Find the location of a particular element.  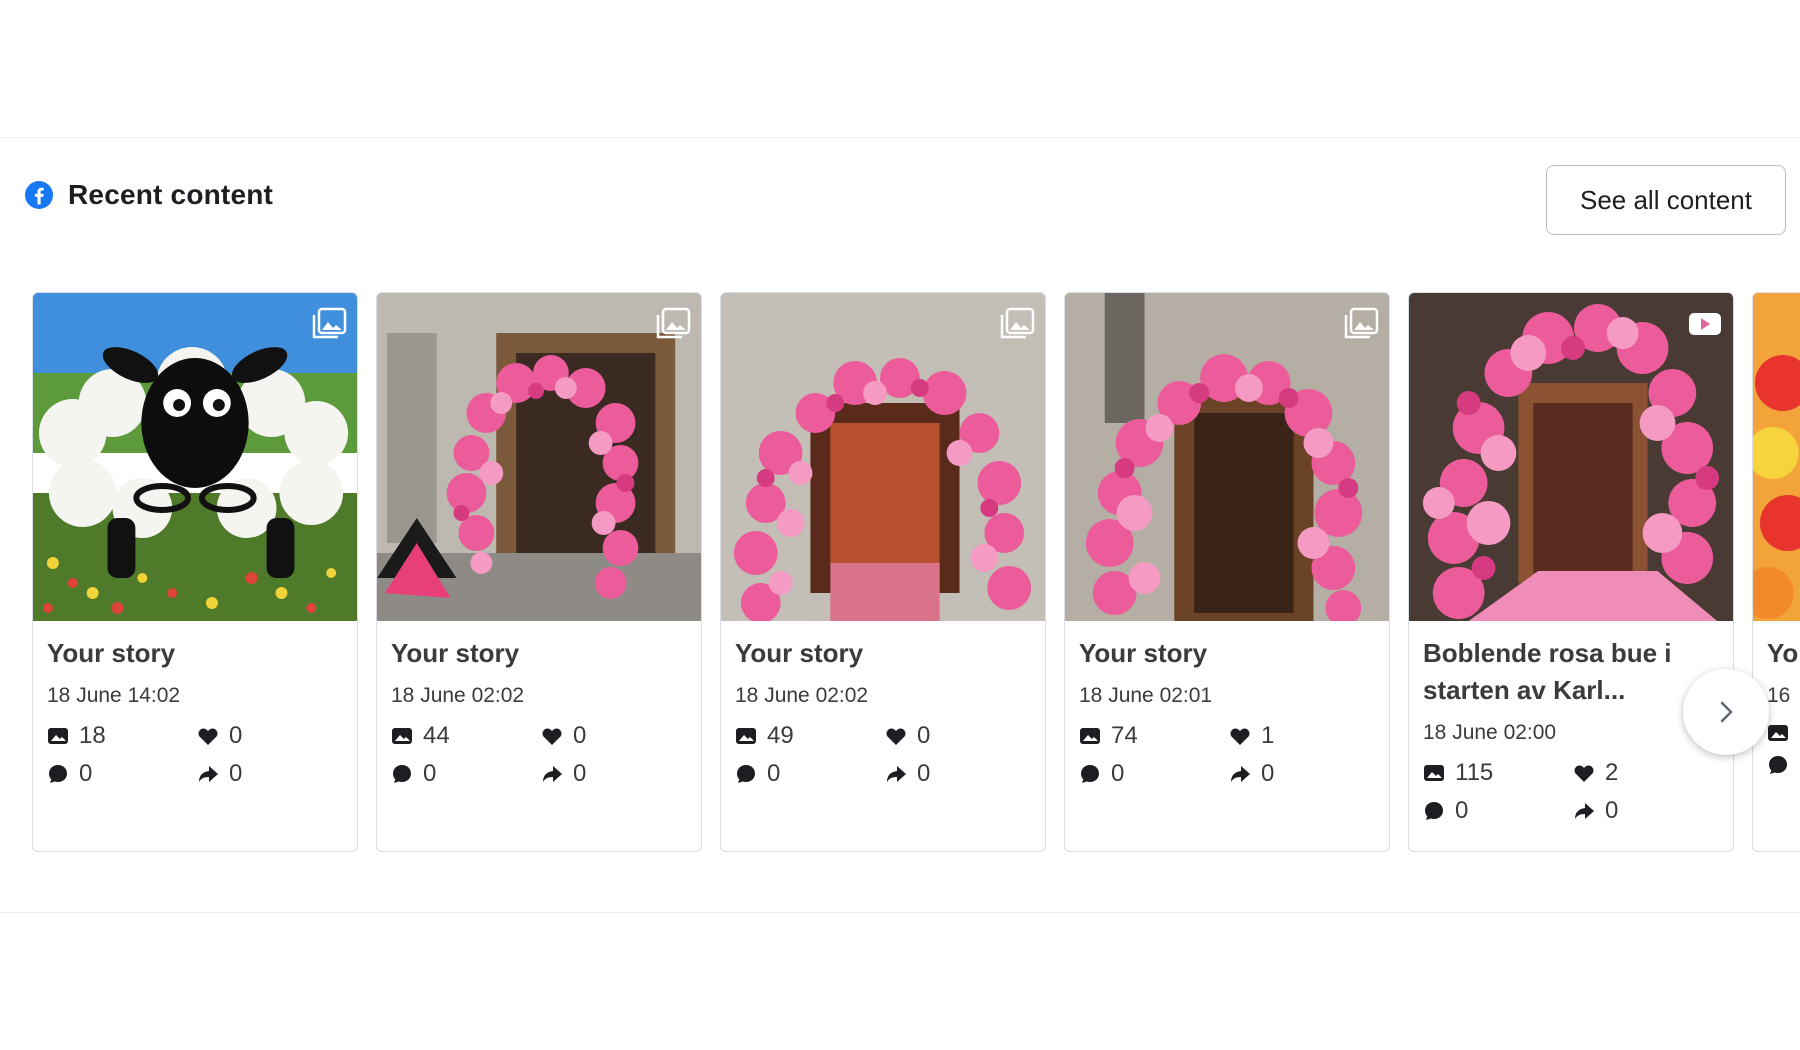

video-icon is located at coordinates (1705, 324).